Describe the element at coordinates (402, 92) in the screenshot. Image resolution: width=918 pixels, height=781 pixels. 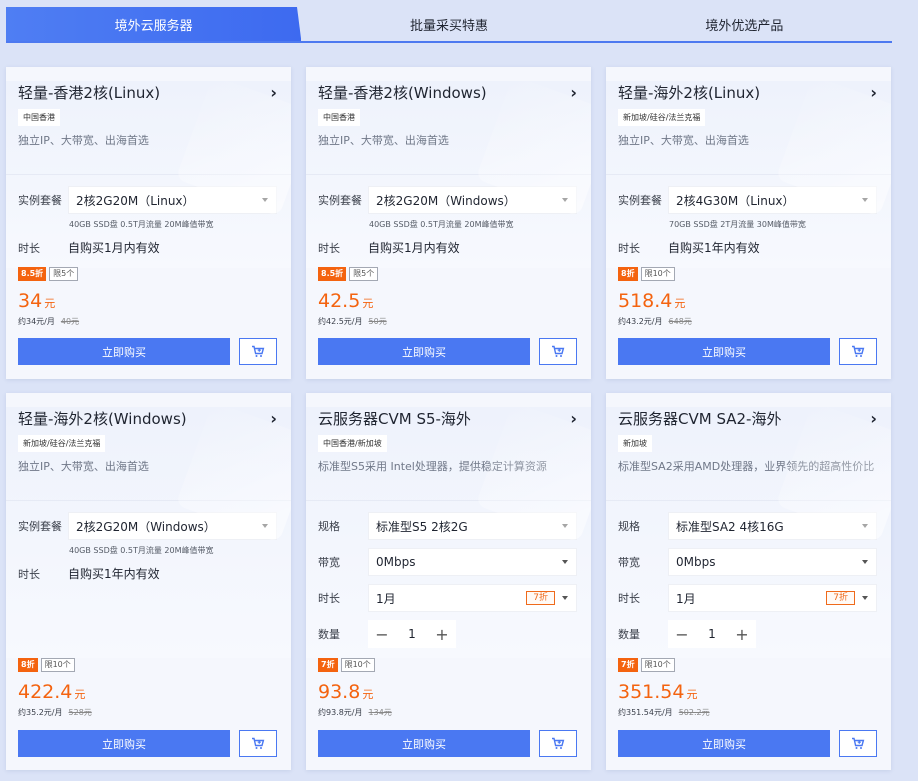
I see `card-title: 轻量-香港2核(Windows)` at that location.